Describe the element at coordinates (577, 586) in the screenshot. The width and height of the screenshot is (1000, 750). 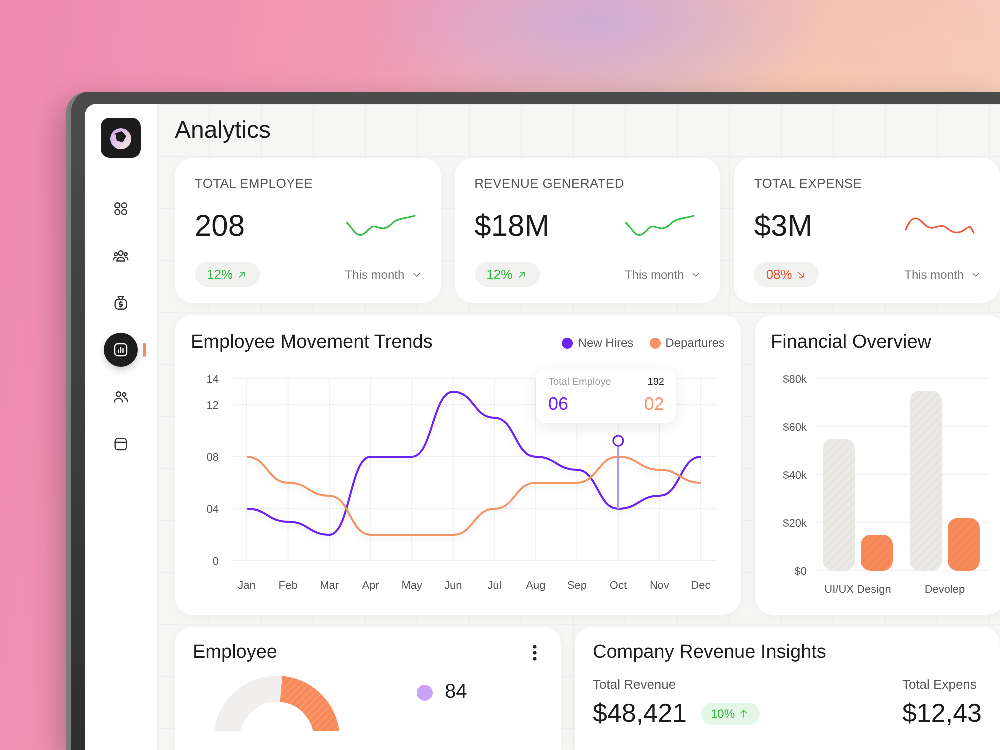
I see `x-axis-label: Sep` at that location.